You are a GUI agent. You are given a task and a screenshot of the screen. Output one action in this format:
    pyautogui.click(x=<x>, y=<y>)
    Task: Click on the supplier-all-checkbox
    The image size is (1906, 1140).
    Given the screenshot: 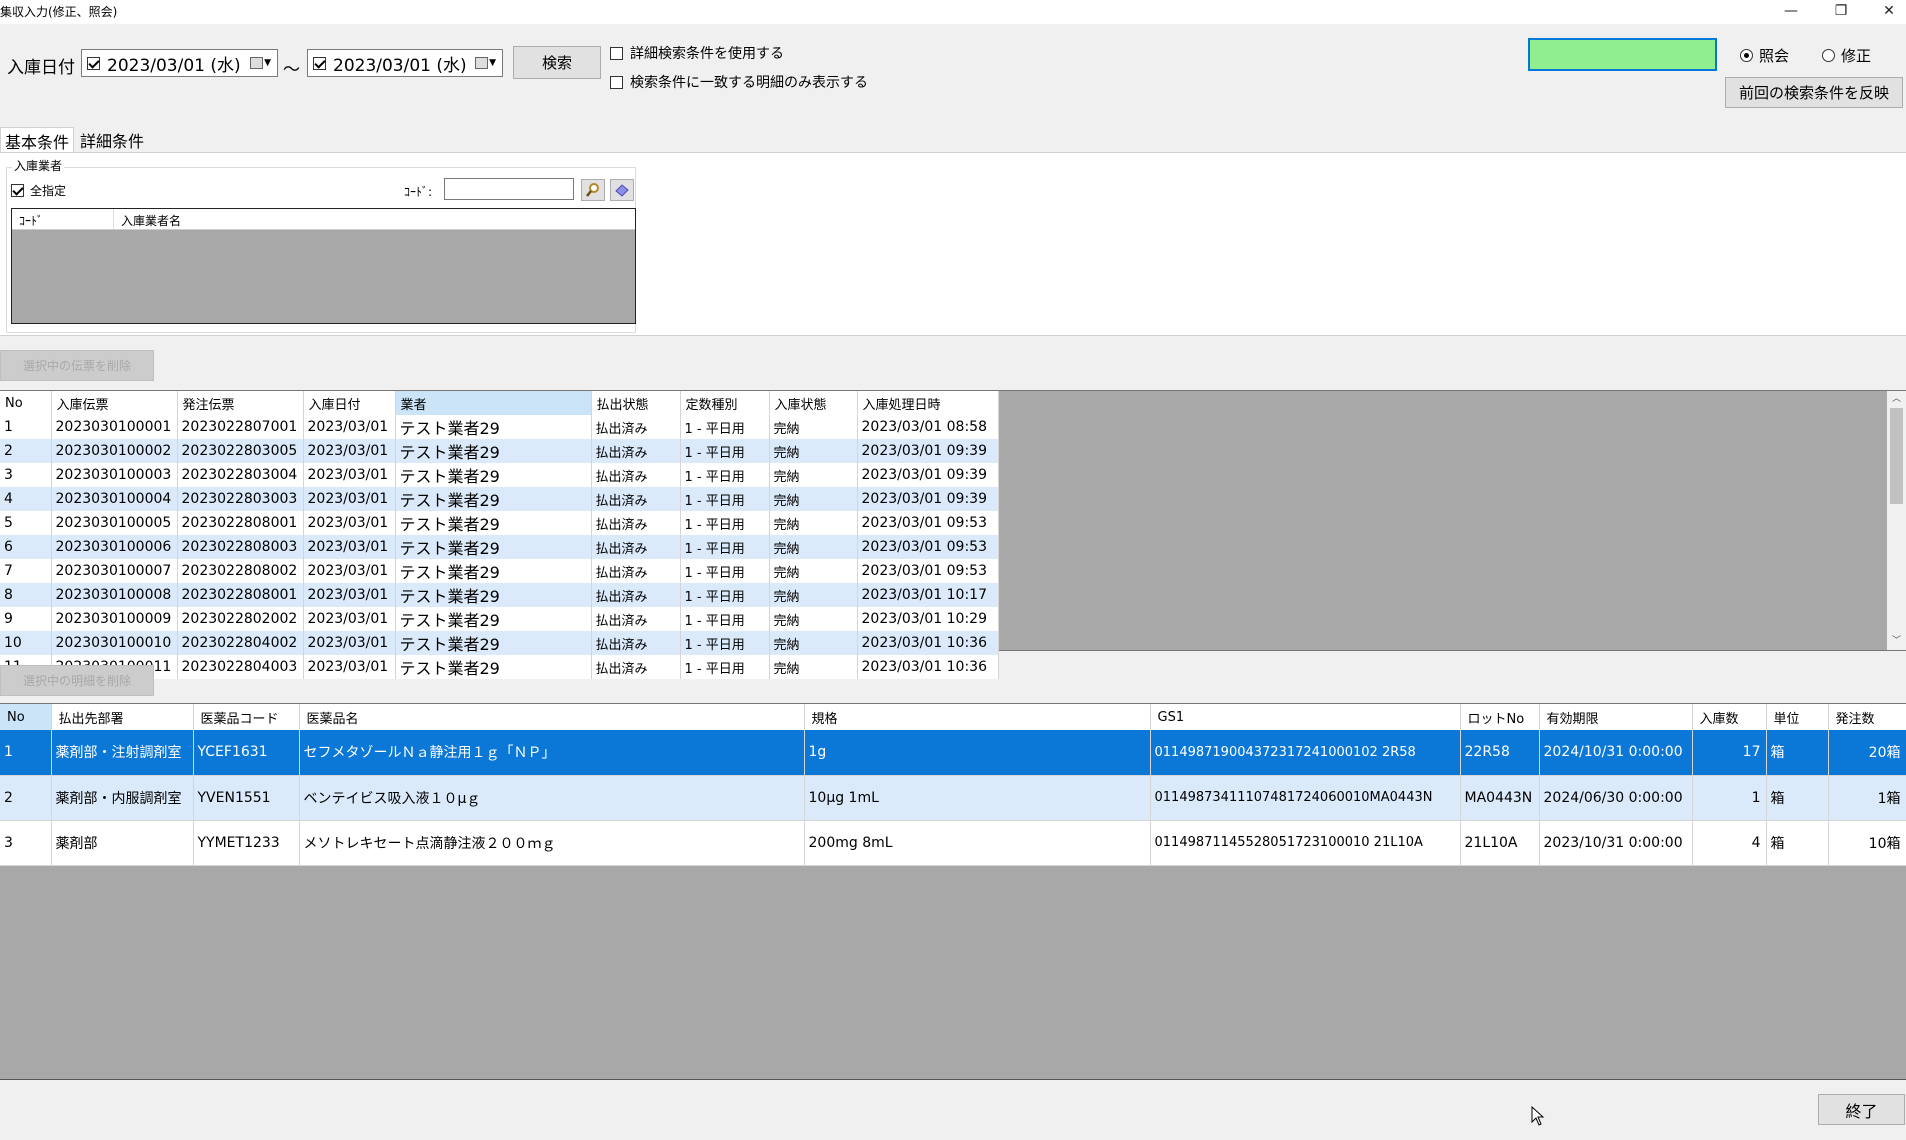 What is the action you would take?
    pyautogui.click(x=17, y=190)
    